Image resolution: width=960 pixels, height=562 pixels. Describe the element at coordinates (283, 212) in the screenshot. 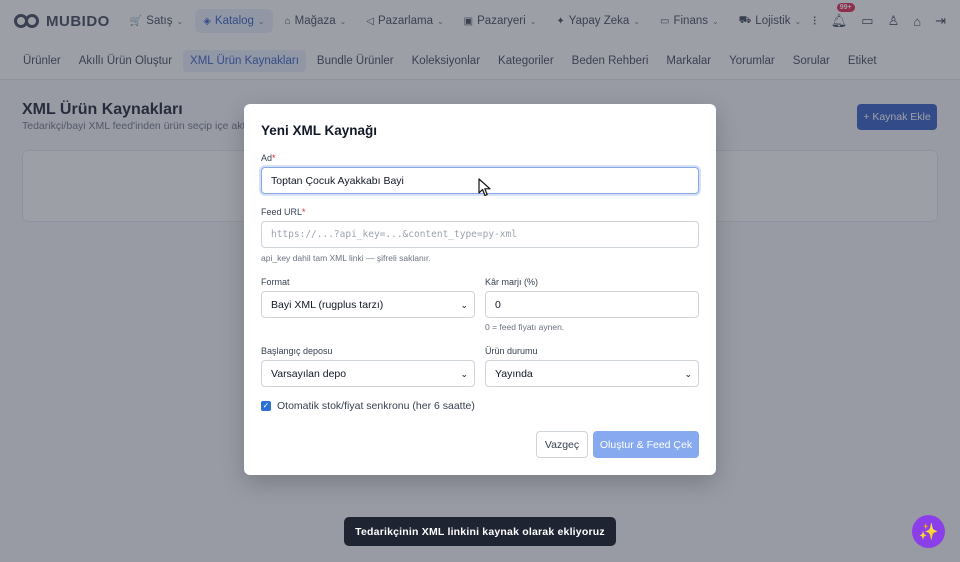

I see `feed-url-label: Feed URL*` at that location.